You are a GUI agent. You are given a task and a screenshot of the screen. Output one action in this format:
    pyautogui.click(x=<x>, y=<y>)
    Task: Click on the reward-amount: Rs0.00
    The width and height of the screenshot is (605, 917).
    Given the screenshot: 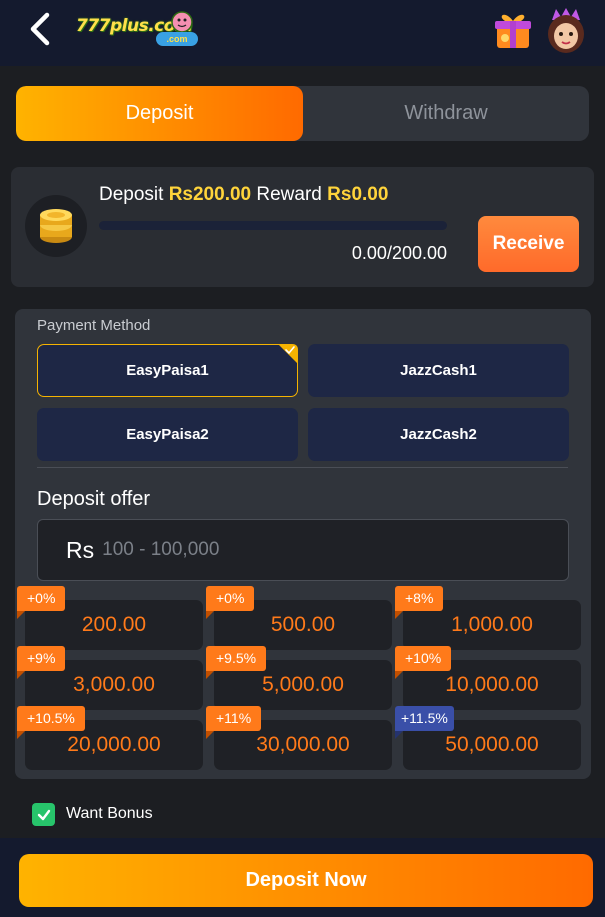 What is the action you would take?
    pyautogui.click(x=358, y=194)
    